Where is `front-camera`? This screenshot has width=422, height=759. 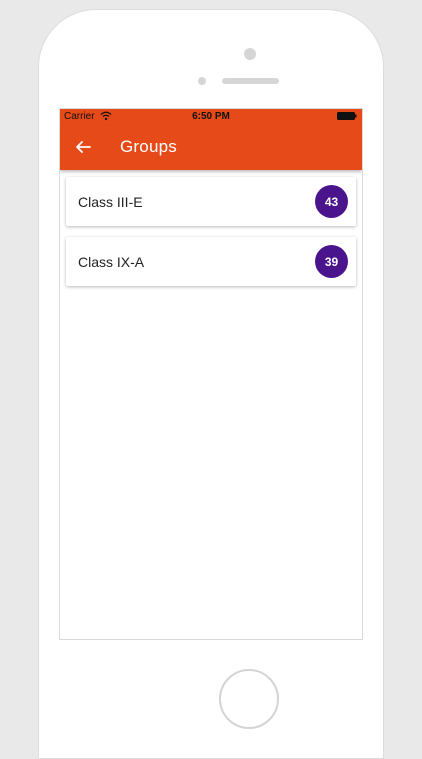 front-camera is located at coordinates (250, 54).